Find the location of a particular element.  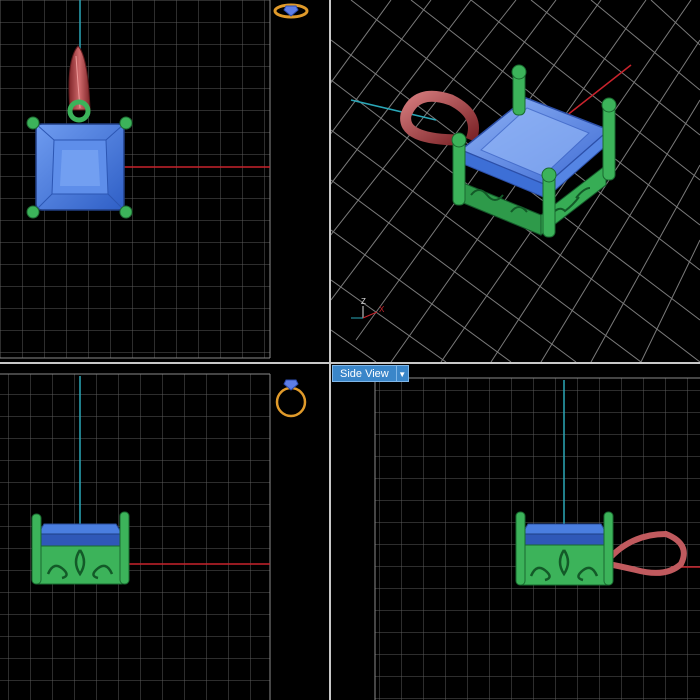

ring-top-view-icon is located at coordinates (291, 11).